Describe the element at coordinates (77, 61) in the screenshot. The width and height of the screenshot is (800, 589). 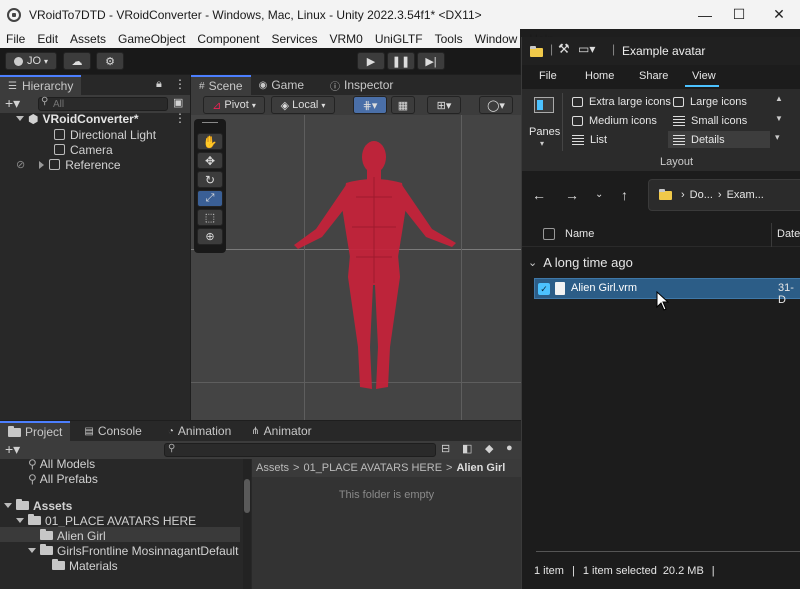
I see `cloud-button: ☁` at that location.